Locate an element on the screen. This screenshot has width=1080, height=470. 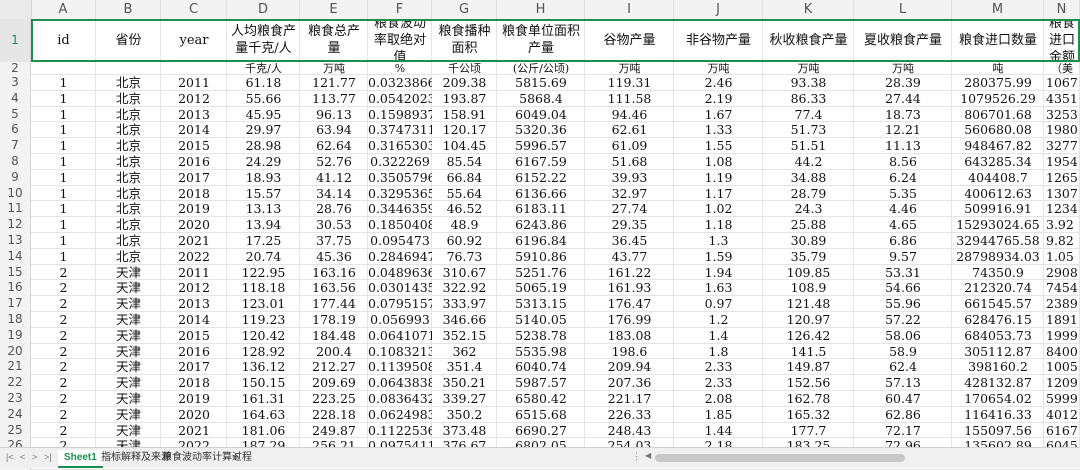
table-cell: 2.08 is located at coordinates (718, 399).